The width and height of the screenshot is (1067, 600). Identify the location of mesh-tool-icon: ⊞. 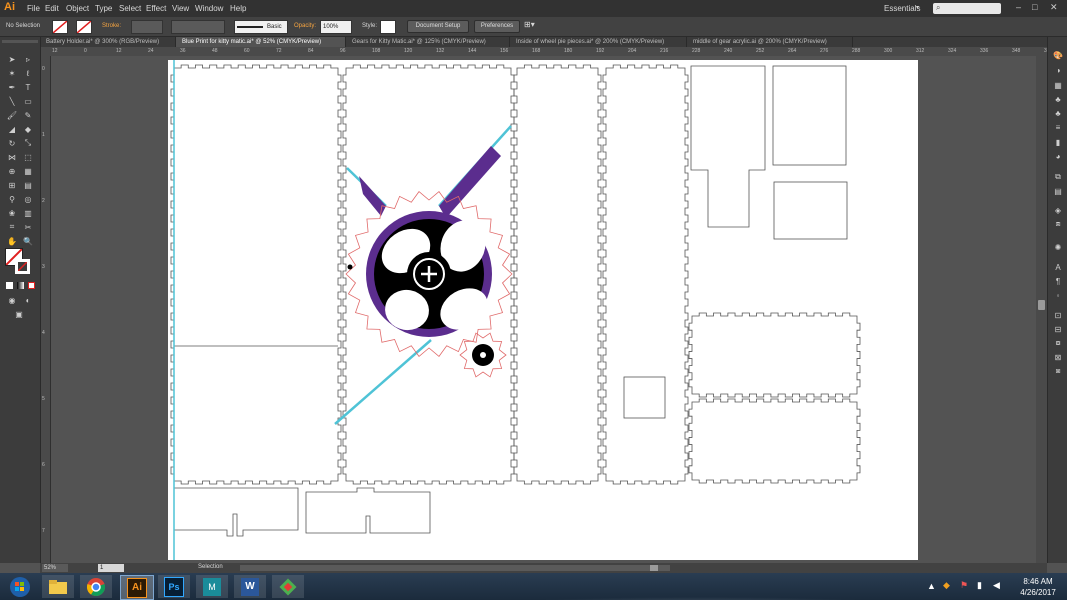
(12, 185).